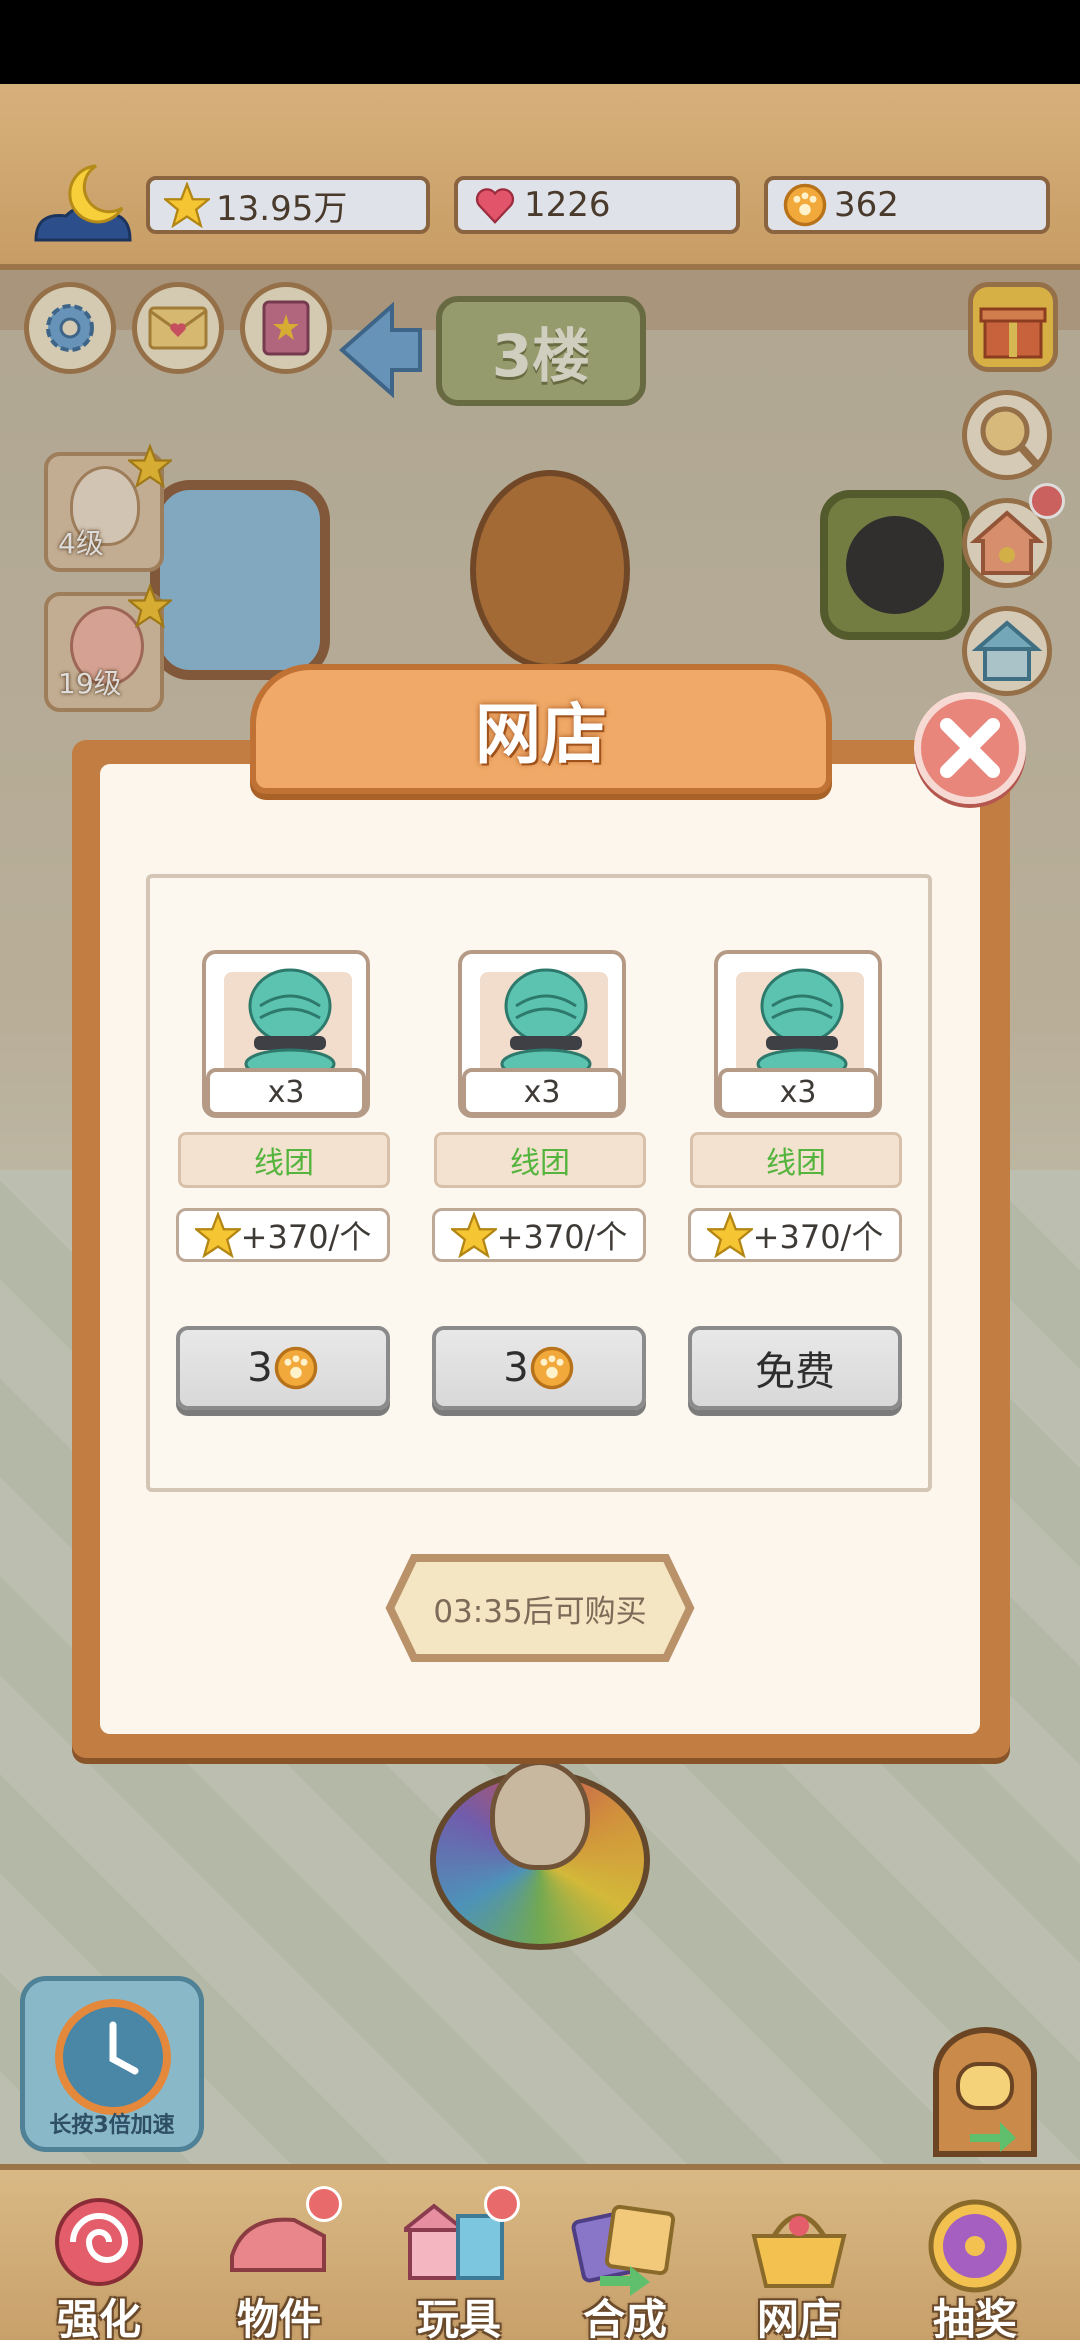  I want to click on speedup-label: 长按3倍加速, so click(112, 2125).